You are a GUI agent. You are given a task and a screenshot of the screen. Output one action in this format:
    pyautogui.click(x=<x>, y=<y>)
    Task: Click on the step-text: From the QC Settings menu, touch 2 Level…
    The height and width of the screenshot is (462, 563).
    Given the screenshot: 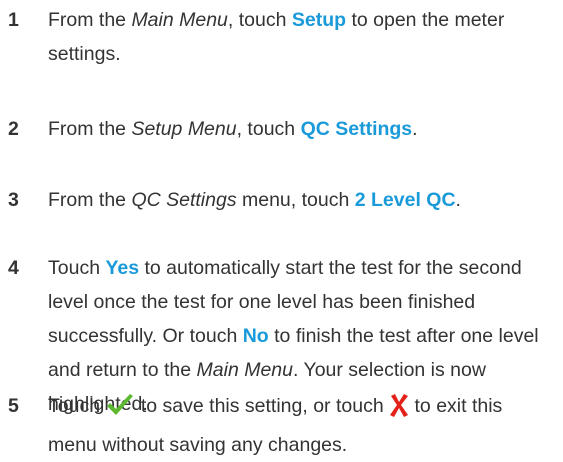 What is the action you would take?
    pyautogui.click(x=254, y=200)
    